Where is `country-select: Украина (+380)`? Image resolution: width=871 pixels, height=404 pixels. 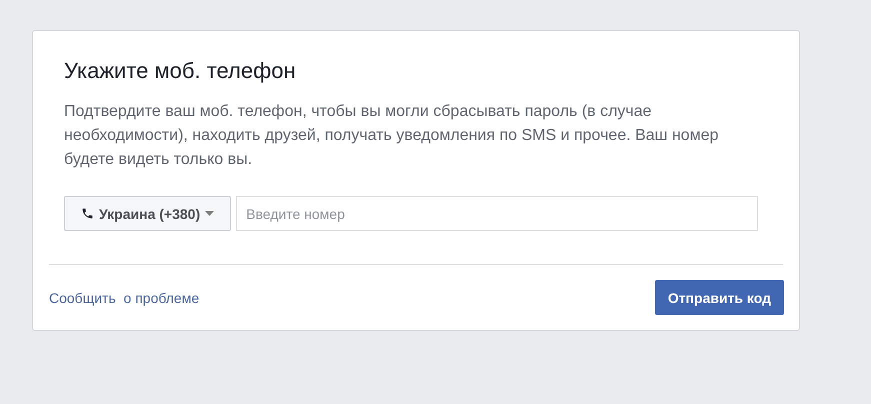
country-select: Украина (+380) is located at coordinates (148, 213).